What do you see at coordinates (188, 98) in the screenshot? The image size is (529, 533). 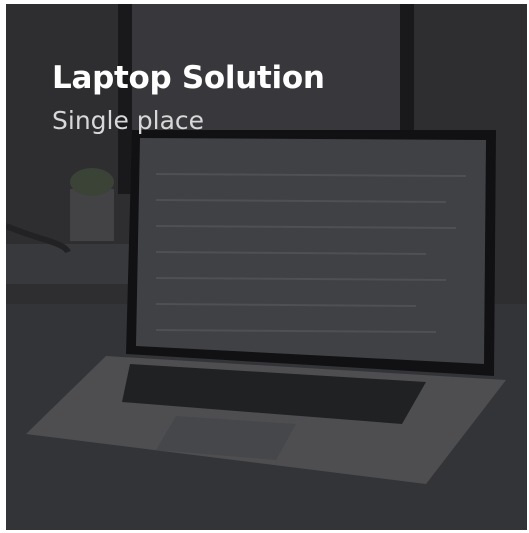 I see `card-caption: Laptop Solution Single place` at bounding box center [188, 98].